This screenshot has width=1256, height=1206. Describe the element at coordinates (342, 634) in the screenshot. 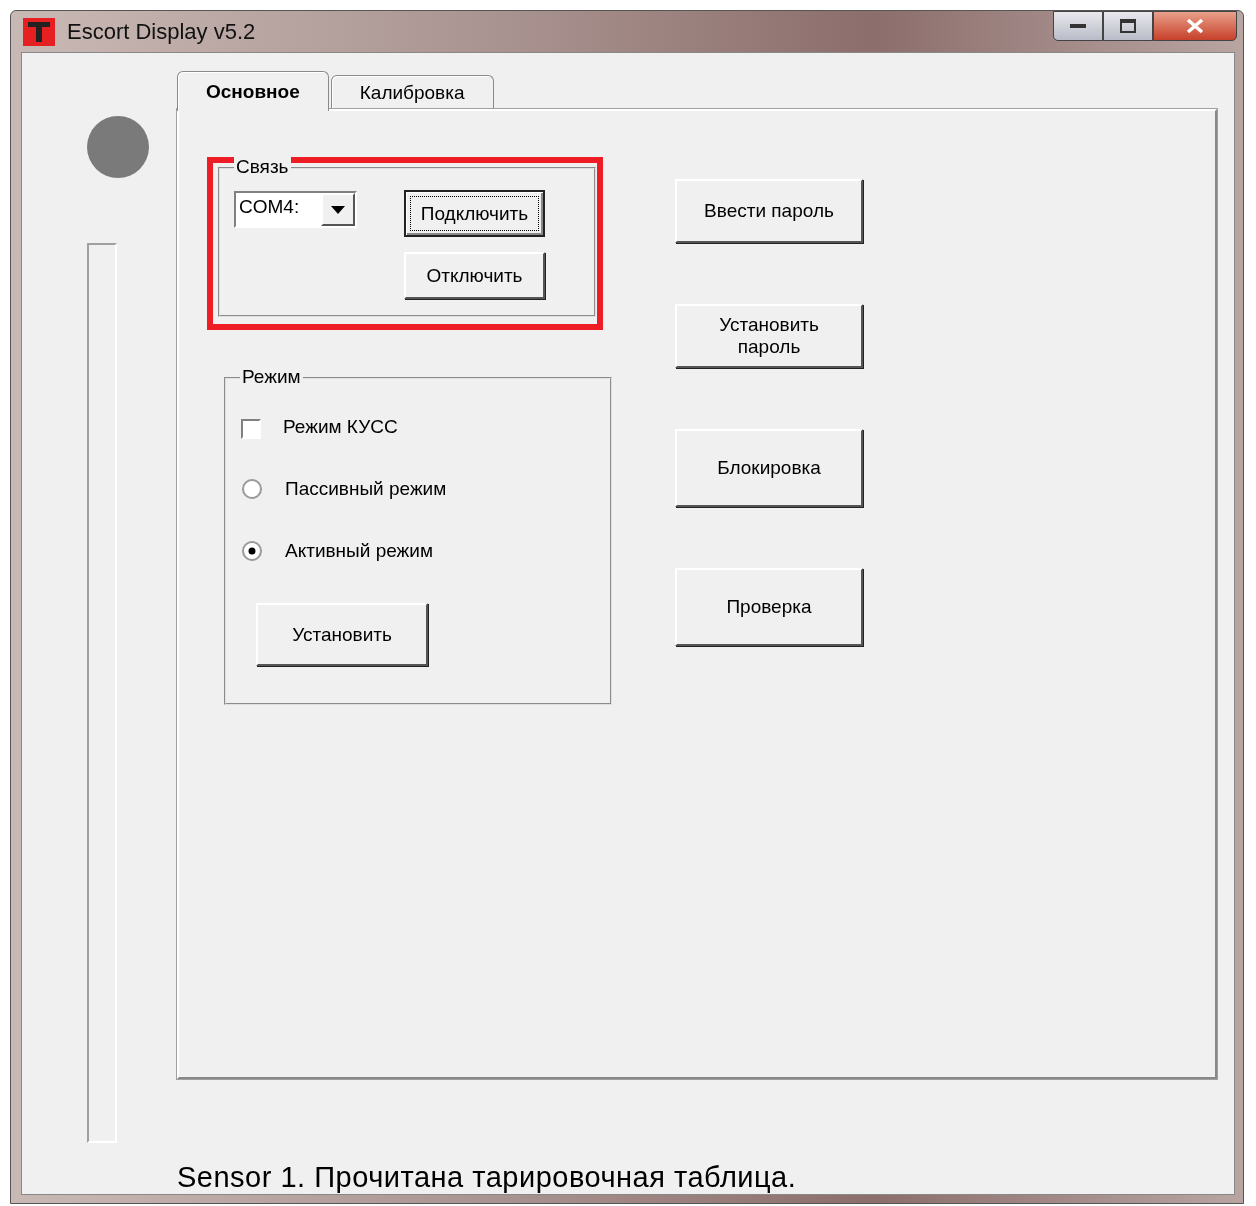

I see `apply-button: Установить` at that location.